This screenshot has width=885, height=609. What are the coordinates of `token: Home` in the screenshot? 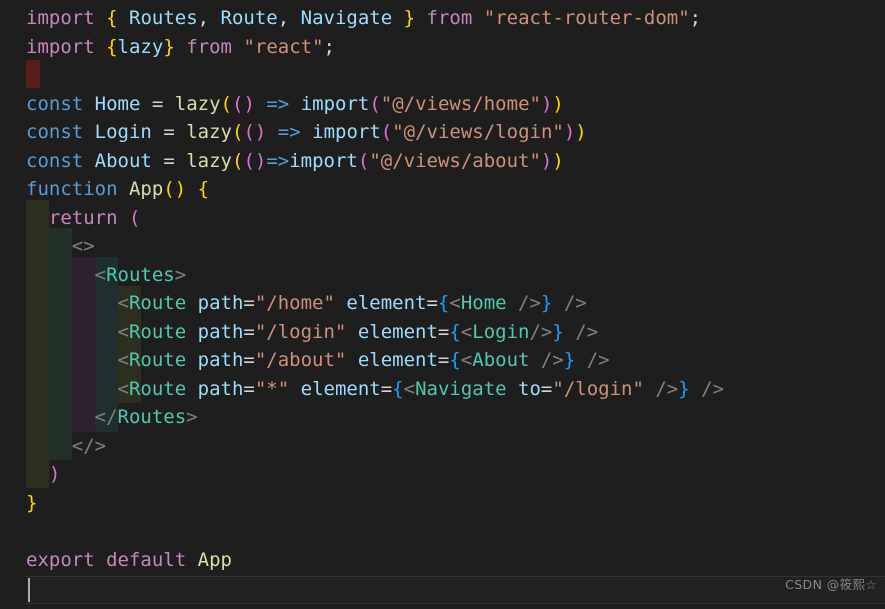 It's located at (483, 303).